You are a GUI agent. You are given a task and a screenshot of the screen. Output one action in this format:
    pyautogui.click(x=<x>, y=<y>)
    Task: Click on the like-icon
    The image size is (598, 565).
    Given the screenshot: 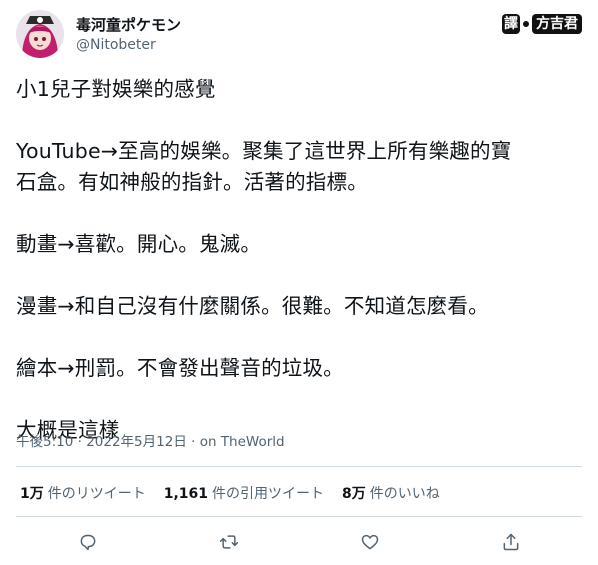 What is the action you would take?
    pyautogui.click(x=370, y=542)
    